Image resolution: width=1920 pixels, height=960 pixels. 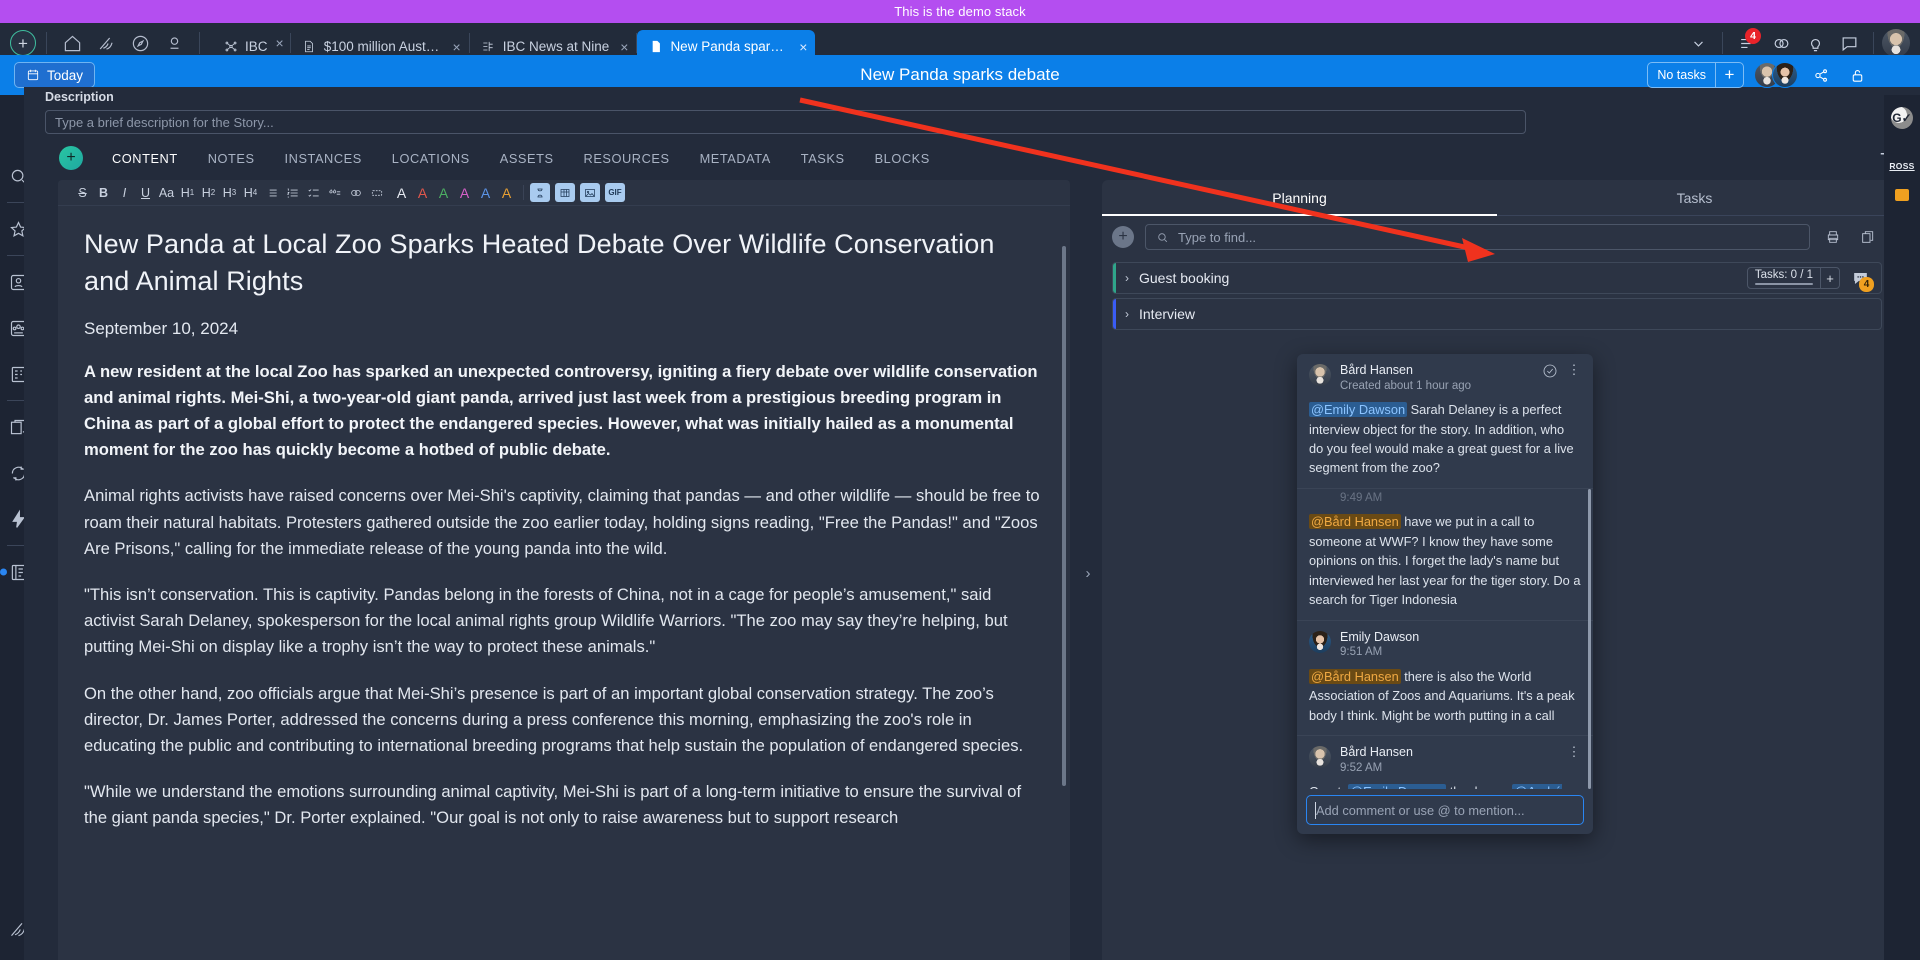 What do you see at coordinates (376, 193) in the screenshot?
I see `page-break-button` at bounding box center [376, 193].